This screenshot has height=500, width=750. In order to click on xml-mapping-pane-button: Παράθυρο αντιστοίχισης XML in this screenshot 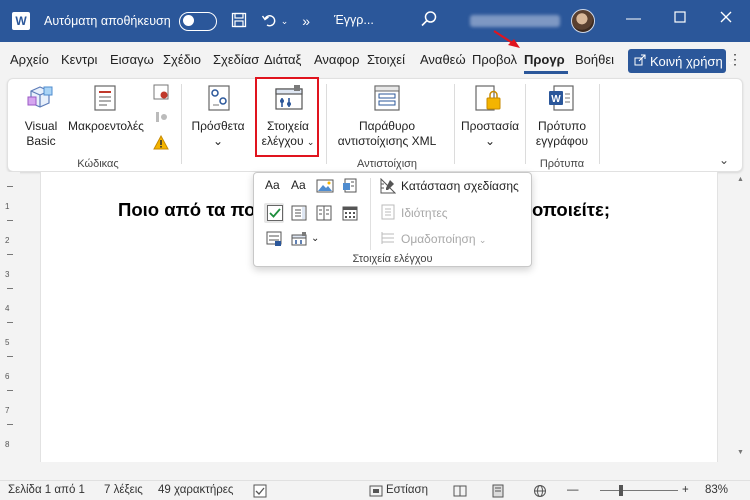, I will do `click(387, 134)`.